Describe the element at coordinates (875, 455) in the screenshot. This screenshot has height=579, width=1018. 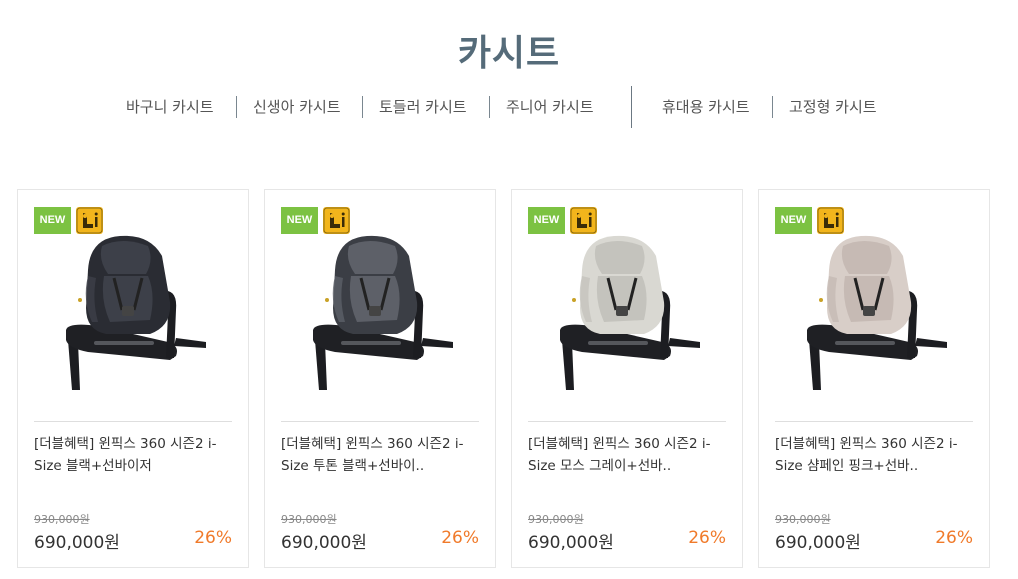
I see `product-name: [더블혜택] 윈픽스 360 시즌2 i-Size 샴페인 핑크+선바..` at that location.